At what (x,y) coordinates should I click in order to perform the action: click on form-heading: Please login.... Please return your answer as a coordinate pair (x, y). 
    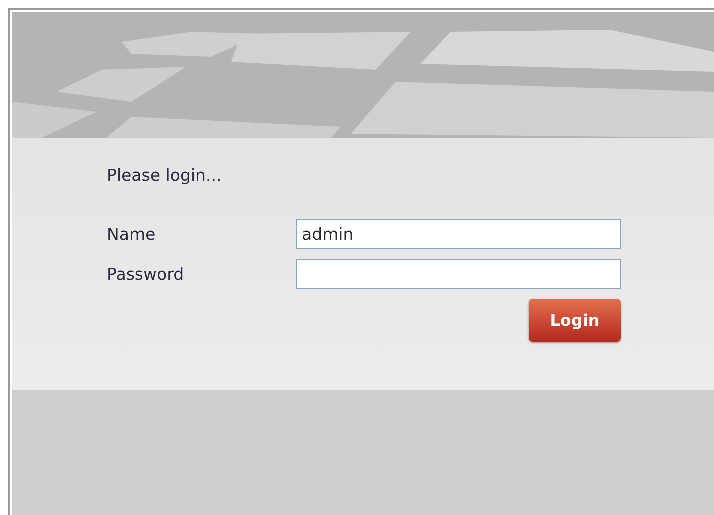
    Looking at the image, I should click on (165, 175).